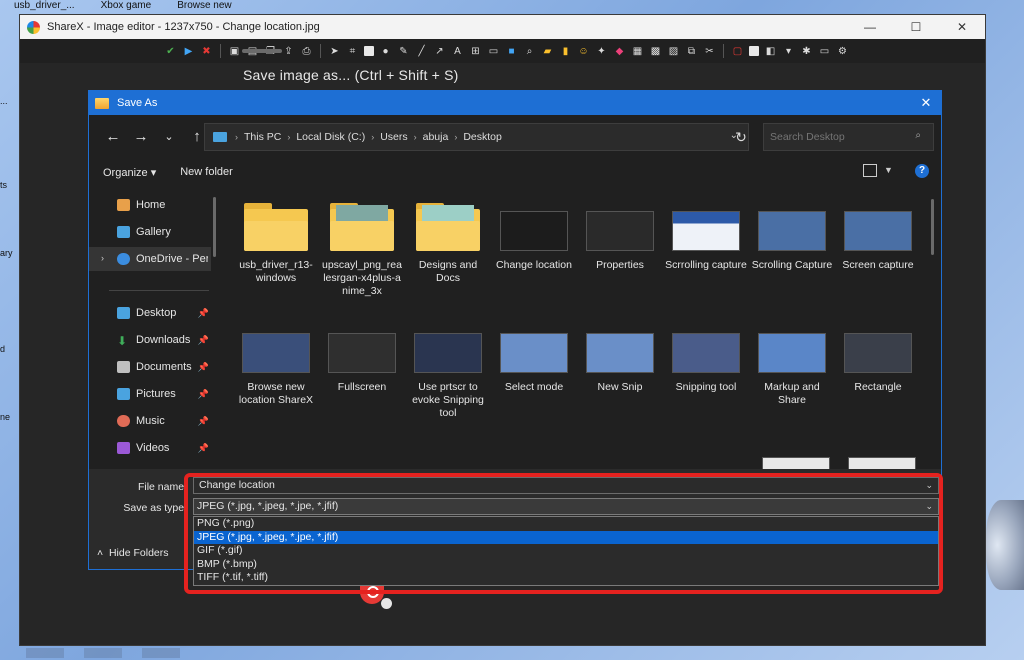 This screenshot has height=660, width=1024. I want to click on pixelate-icon: ▩, so click(655, 51).